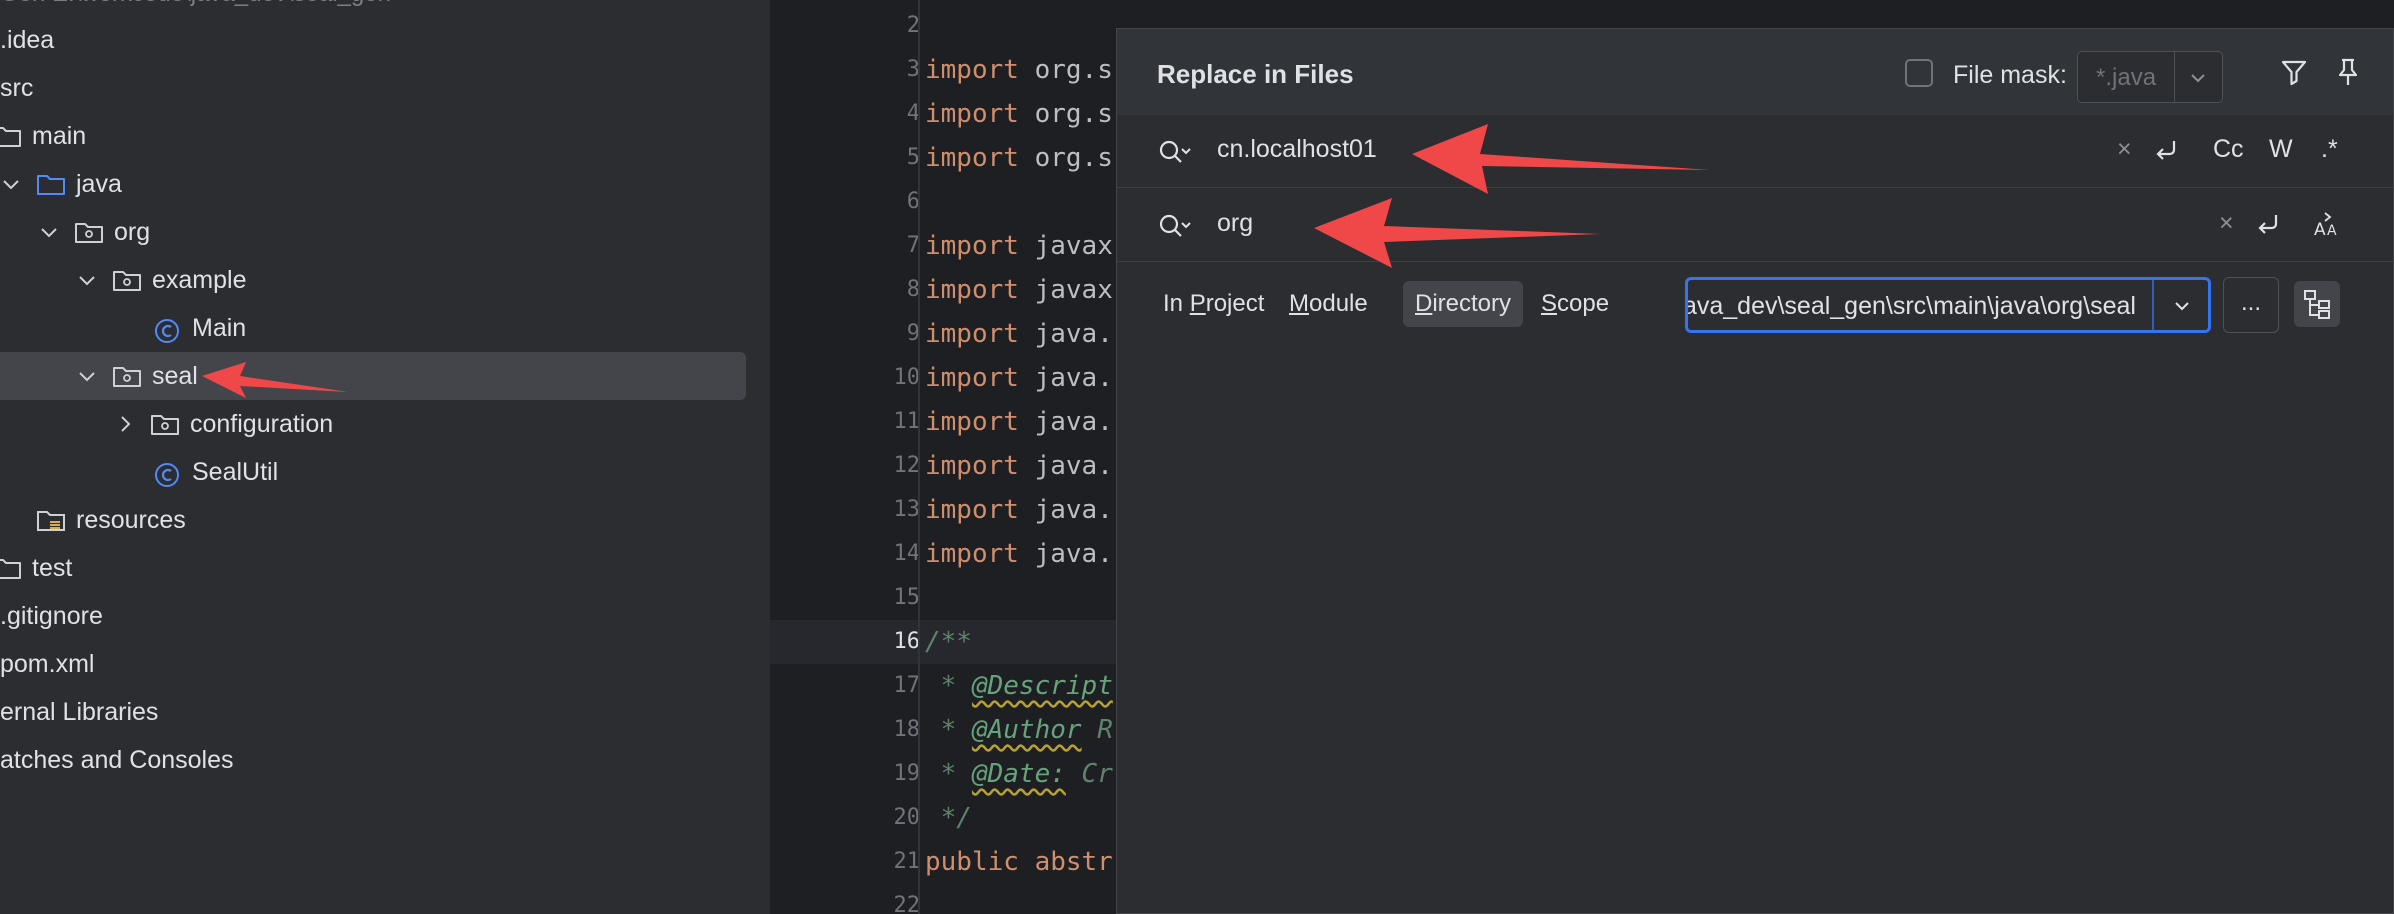 The height and width of the screenshot is (914, 2394). I want to click on search-history-icon, so click(1175, 152).